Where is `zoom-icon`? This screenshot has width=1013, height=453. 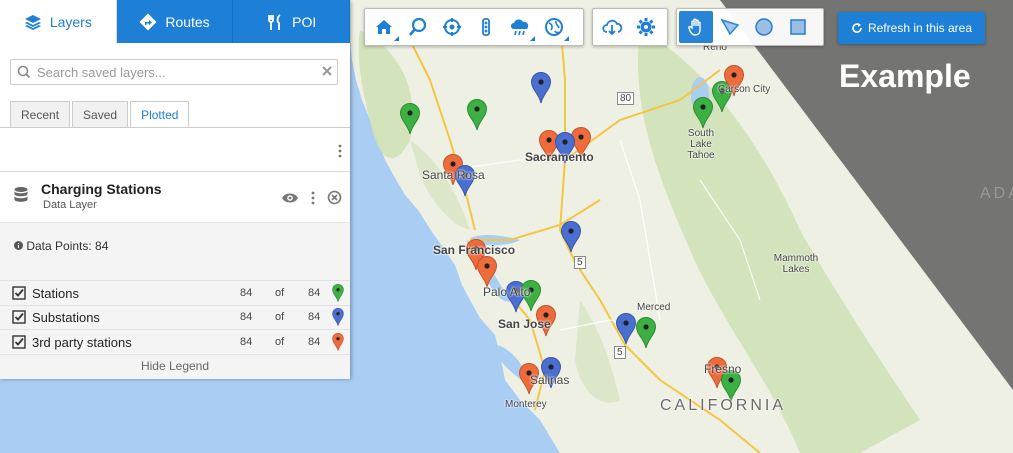 zoom-icon is located at coordinates (418, 26).